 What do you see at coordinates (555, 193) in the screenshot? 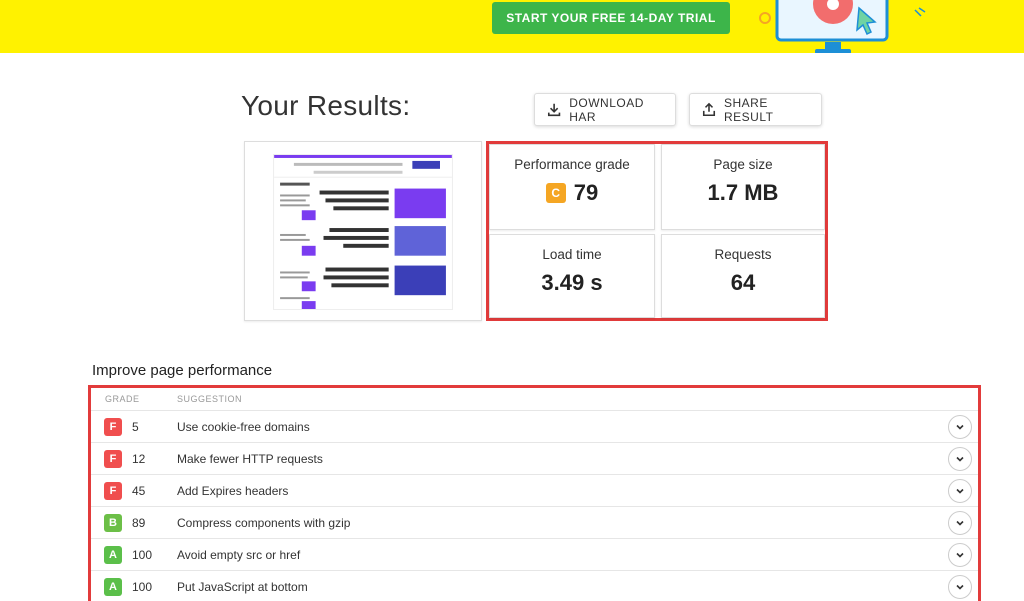
I see `performance-grade-badge: C` at bounding box center [555, 193].